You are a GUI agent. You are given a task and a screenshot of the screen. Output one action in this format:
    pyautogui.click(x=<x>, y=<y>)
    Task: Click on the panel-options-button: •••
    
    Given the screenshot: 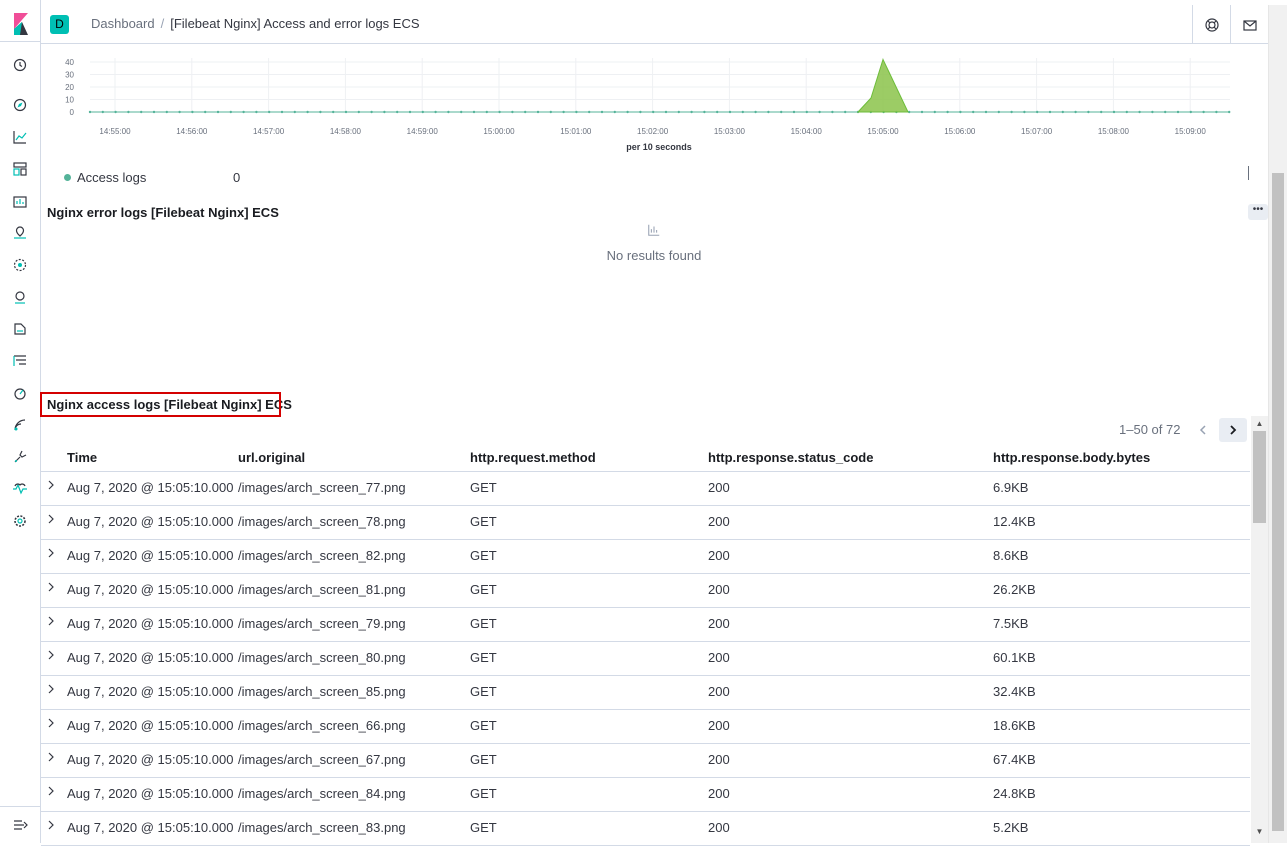 What is the action you would take?
    pyautogui.click(x=1258, y=212)
    